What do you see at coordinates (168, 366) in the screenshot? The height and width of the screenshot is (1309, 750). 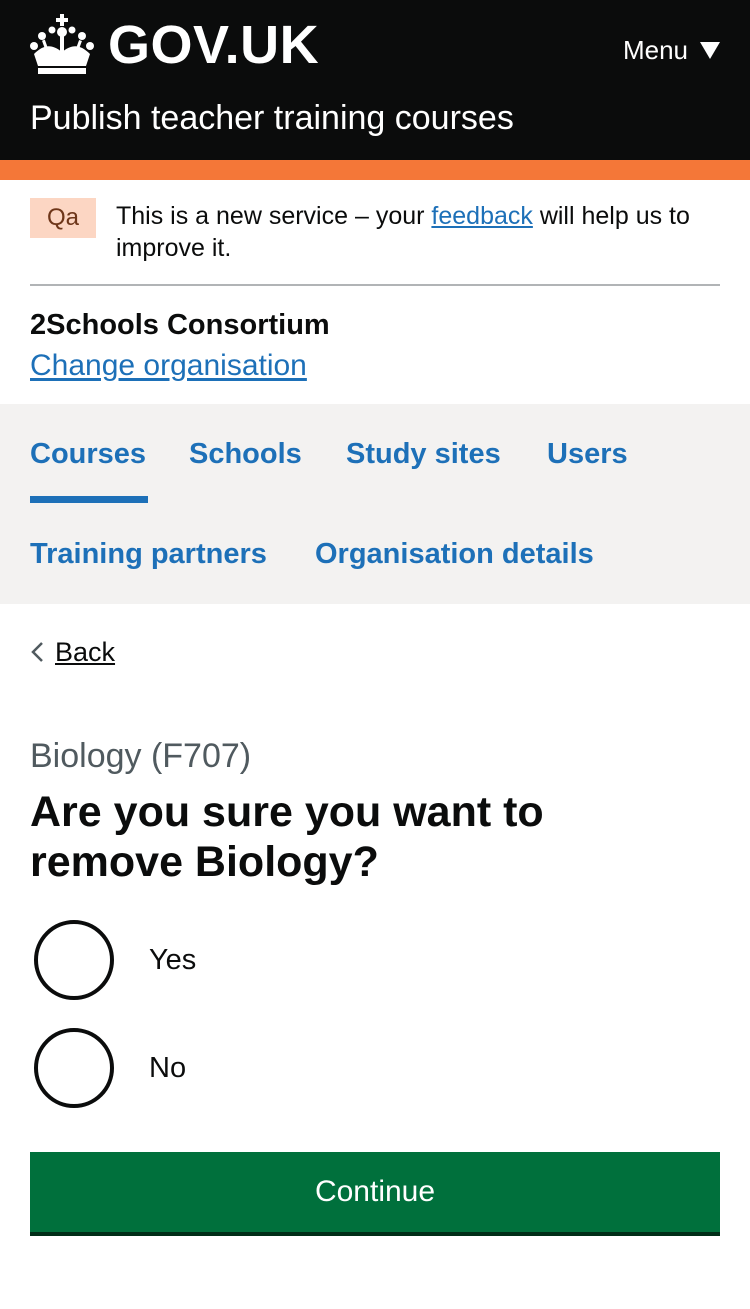 I see `change-organisation-link: Change organisation` at bounding box center [168, 366].